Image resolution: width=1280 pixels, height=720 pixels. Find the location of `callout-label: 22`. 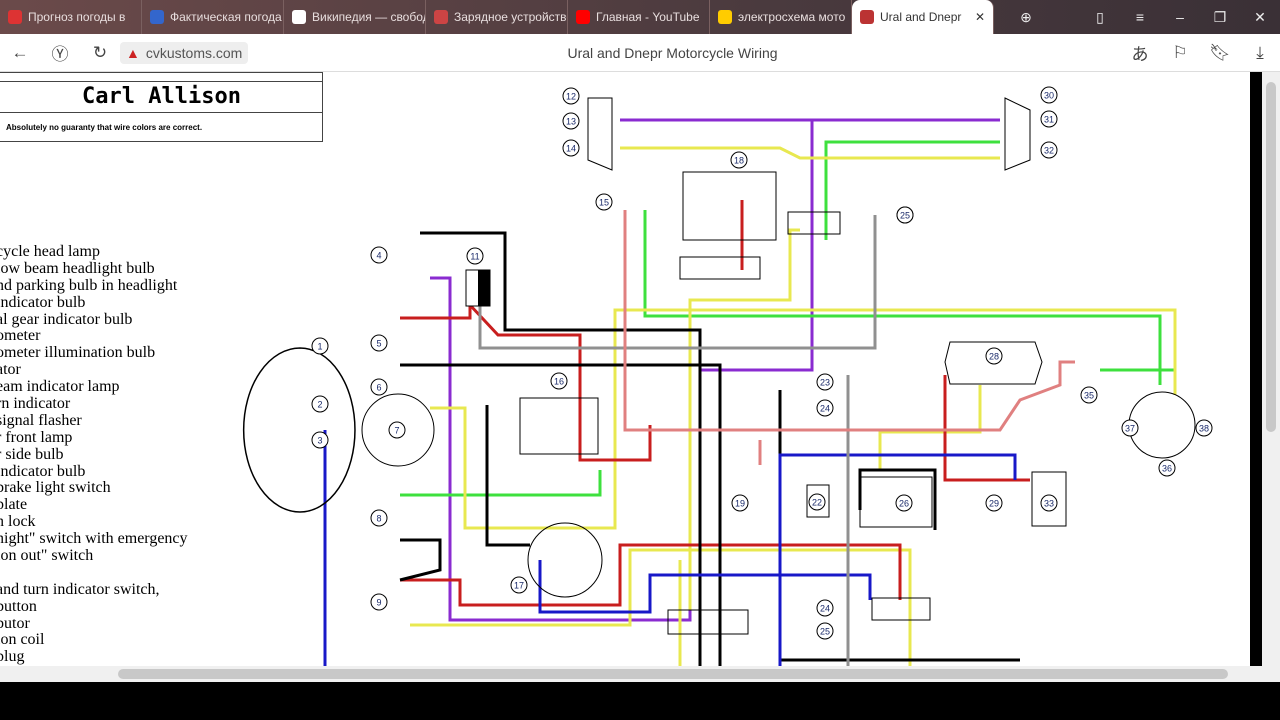

callout-label: 22 is located at coordinates (817, 503).